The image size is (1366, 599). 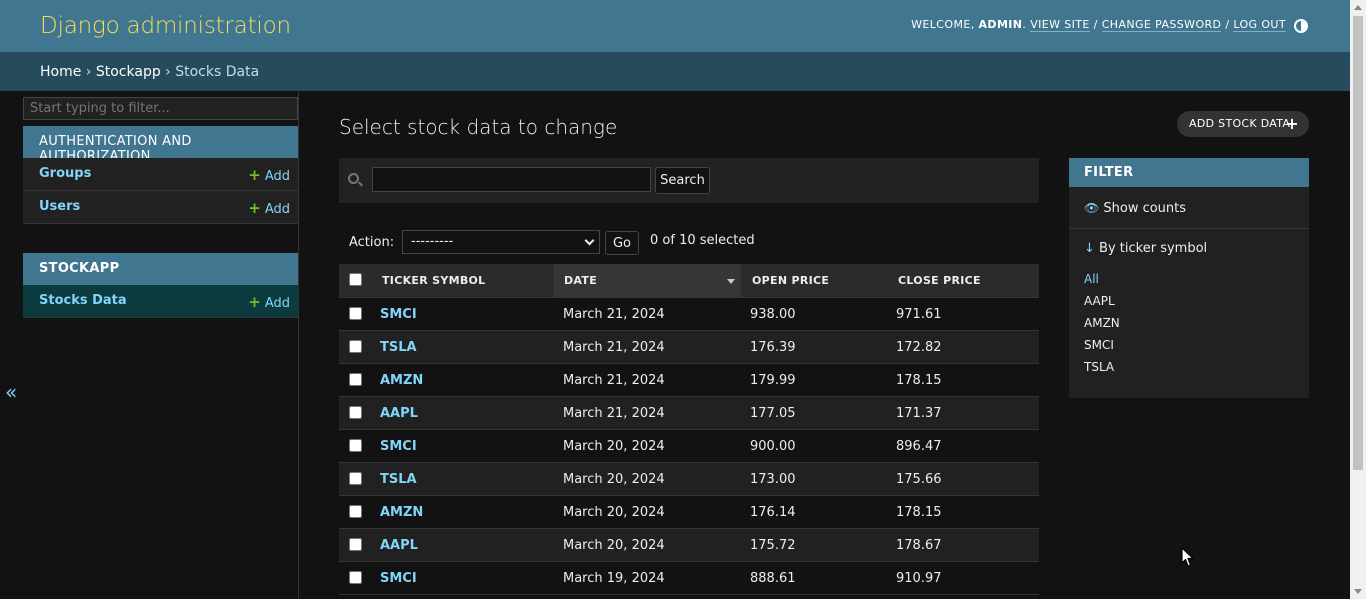 What do you see at coordinates (434, 280) in the screenshot?
I see `column-header-ticker-symbol: TICKER SYMBOL` at bounding box center [434, 280].